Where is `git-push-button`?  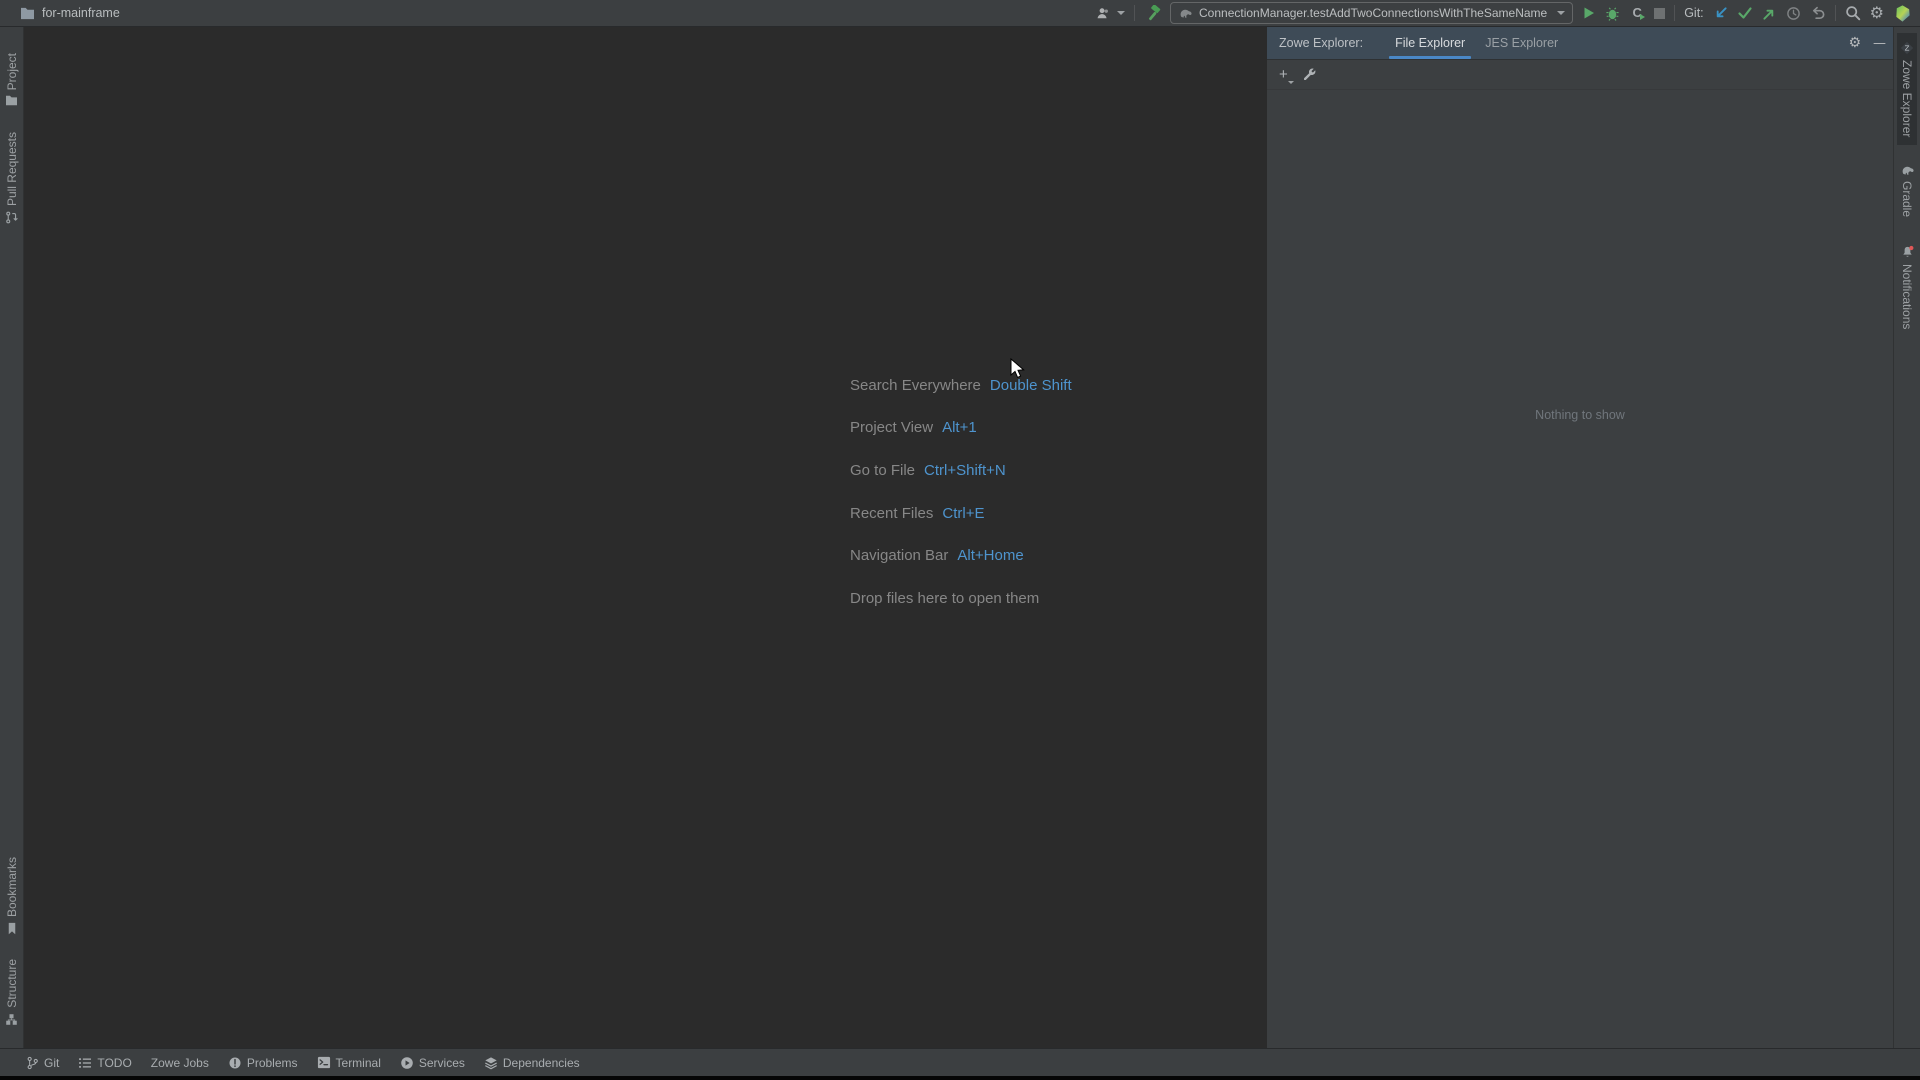 git-push-button is located at coordinates (1769, 13).